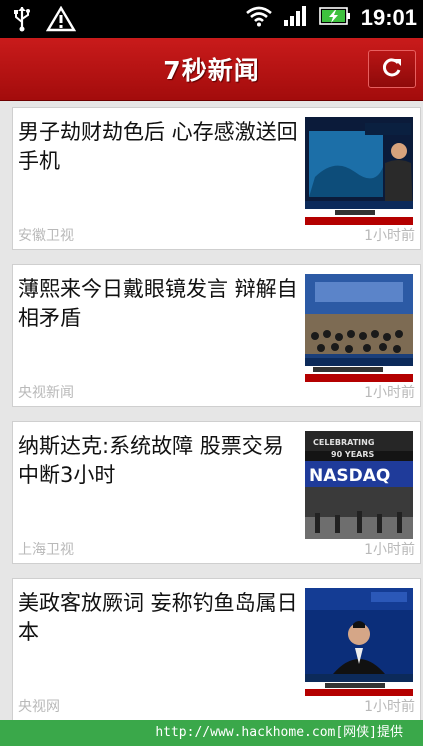 The height and width of the screenshot is (746, 423). I want to click on tv-news-anchor-thumbnail, so click(359, 171).